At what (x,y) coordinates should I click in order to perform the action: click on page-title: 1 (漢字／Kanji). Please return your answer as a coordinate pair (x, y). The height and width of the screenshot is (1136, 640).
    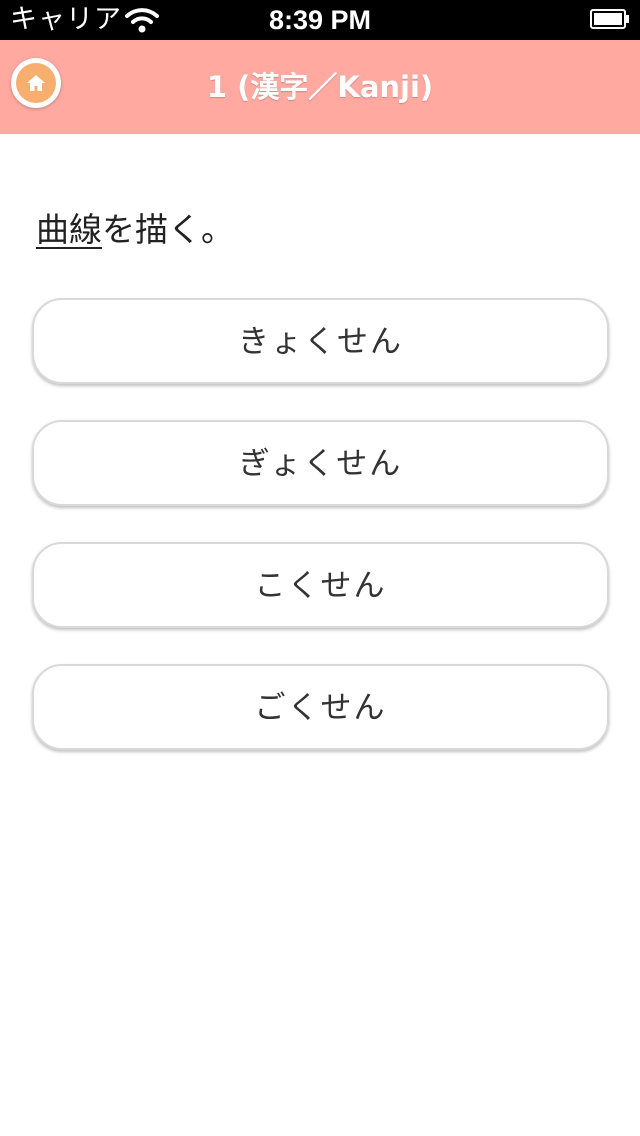
    Looking at the image, I should click on (320, 87).